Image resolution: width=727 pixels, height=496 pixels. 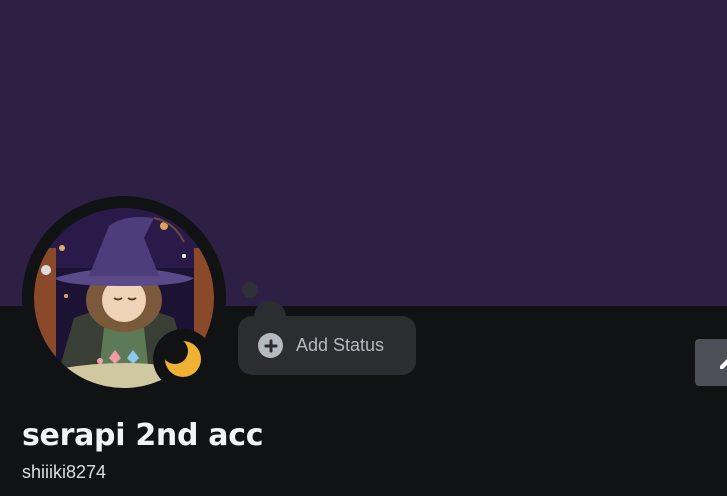 I want to click on display-name: serapi 2nd acc, so click(x=143, y=435).